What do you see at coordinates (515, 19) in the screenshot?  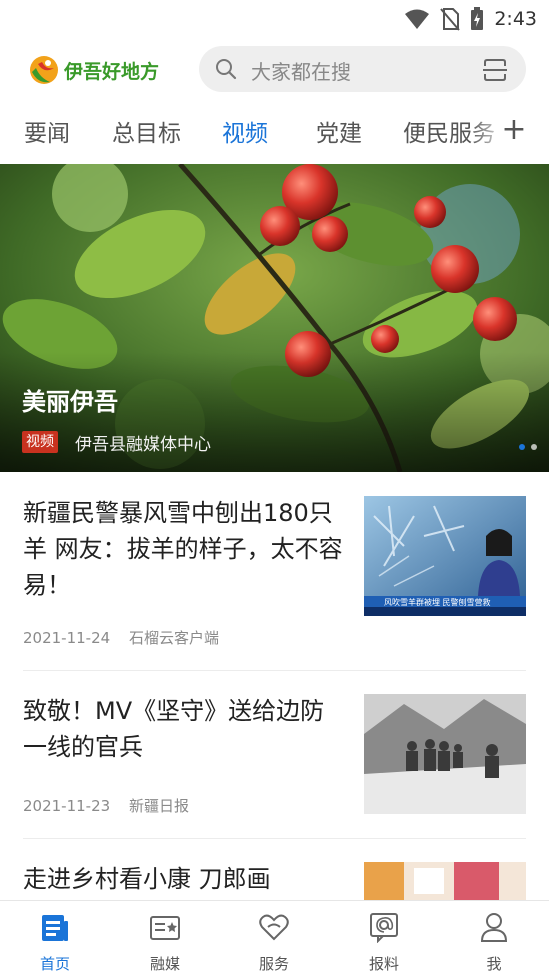 I see `status-time: 2:43` at bounding box center [515, 19].